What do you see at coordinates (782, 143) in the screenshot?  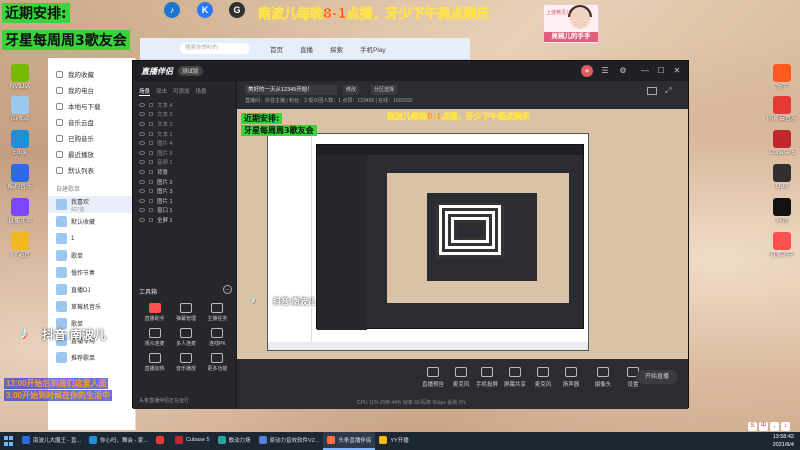 I see `desktop-icon: Cubase 5` at bounding box center [782, 143].